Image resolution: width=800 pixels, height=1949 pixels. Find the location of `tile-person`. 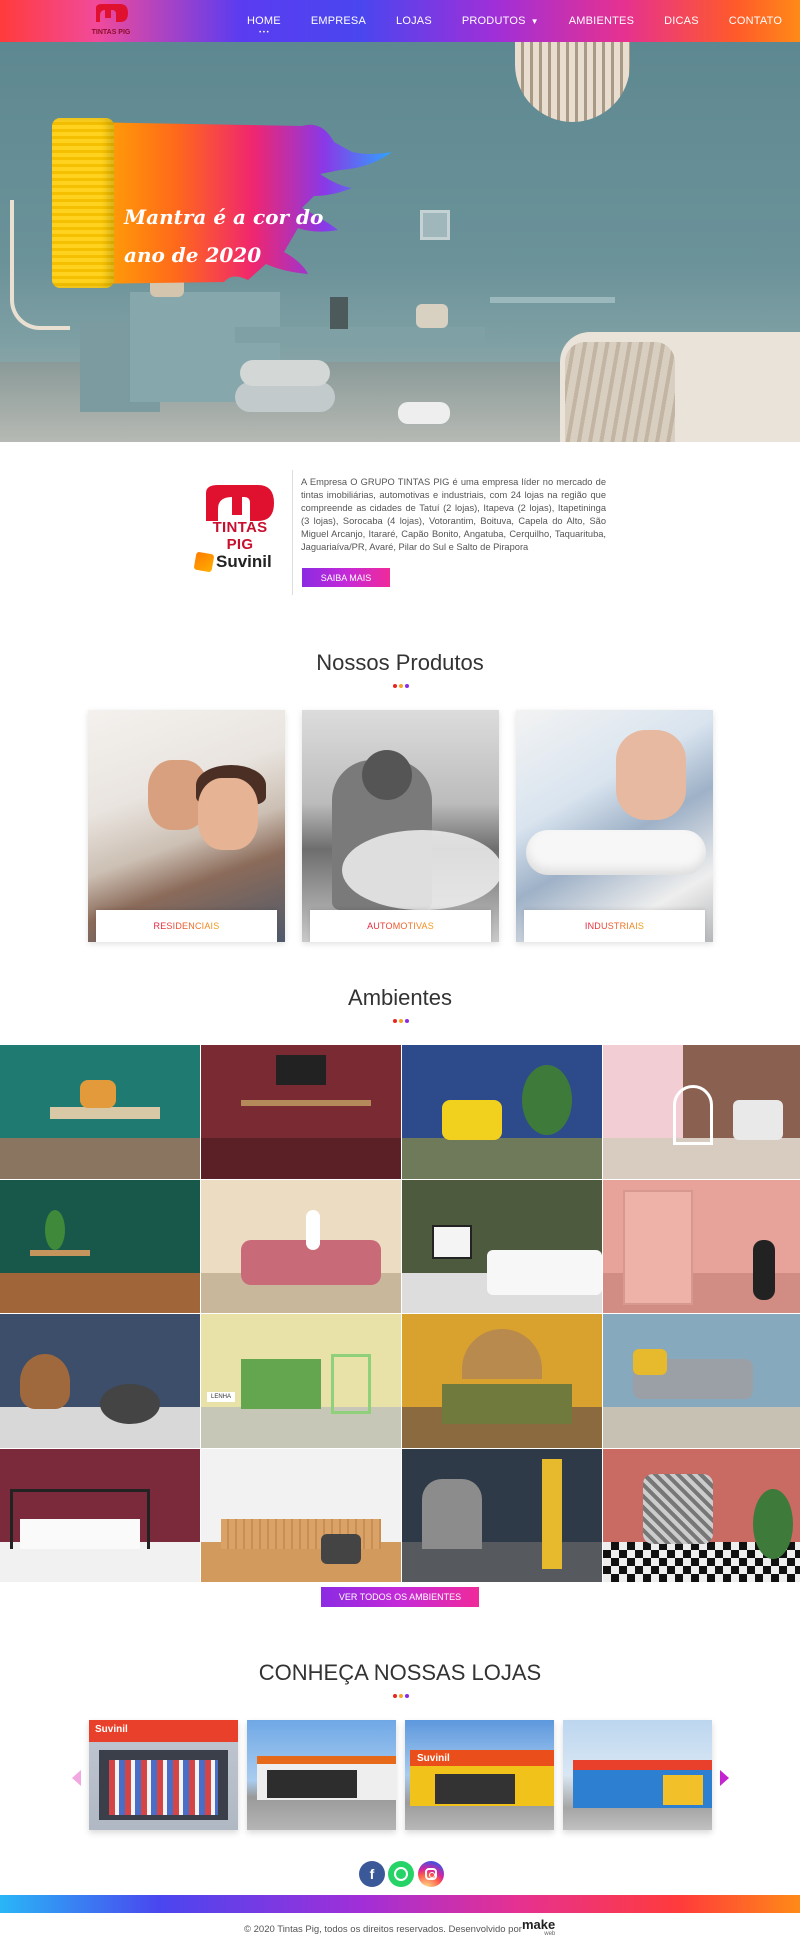

tile-person is located at coordinates (764, 1269).